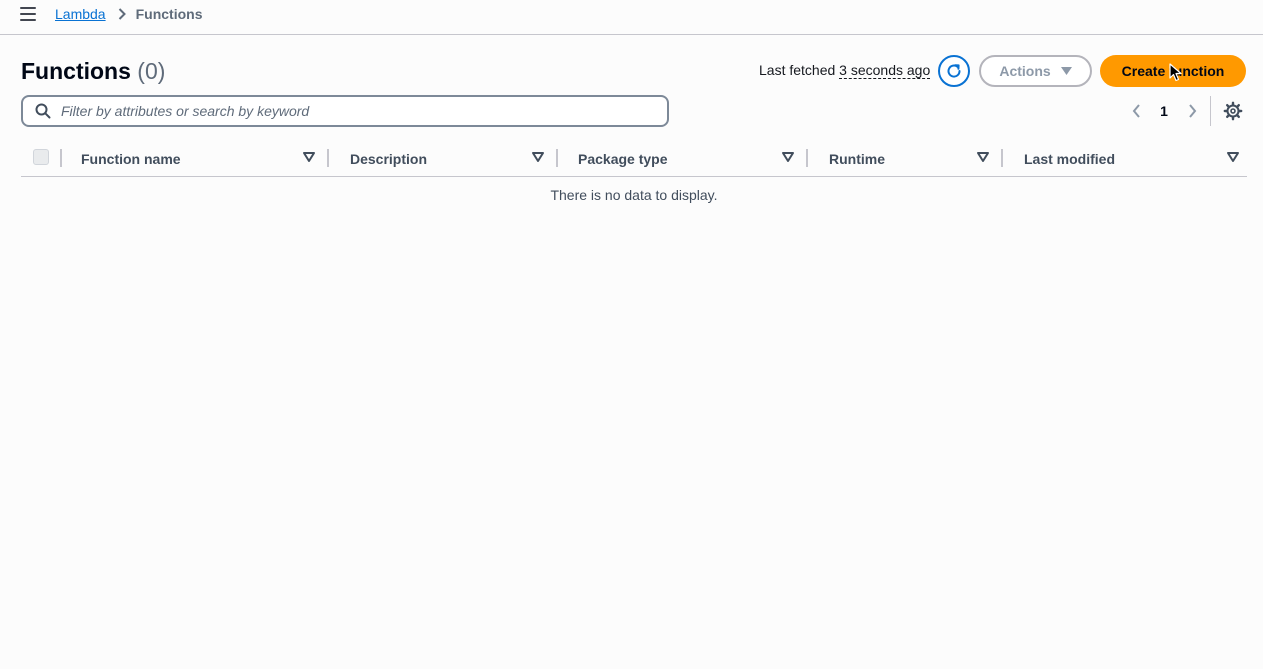  I want to click on refresh-icon, so click(954, 71).